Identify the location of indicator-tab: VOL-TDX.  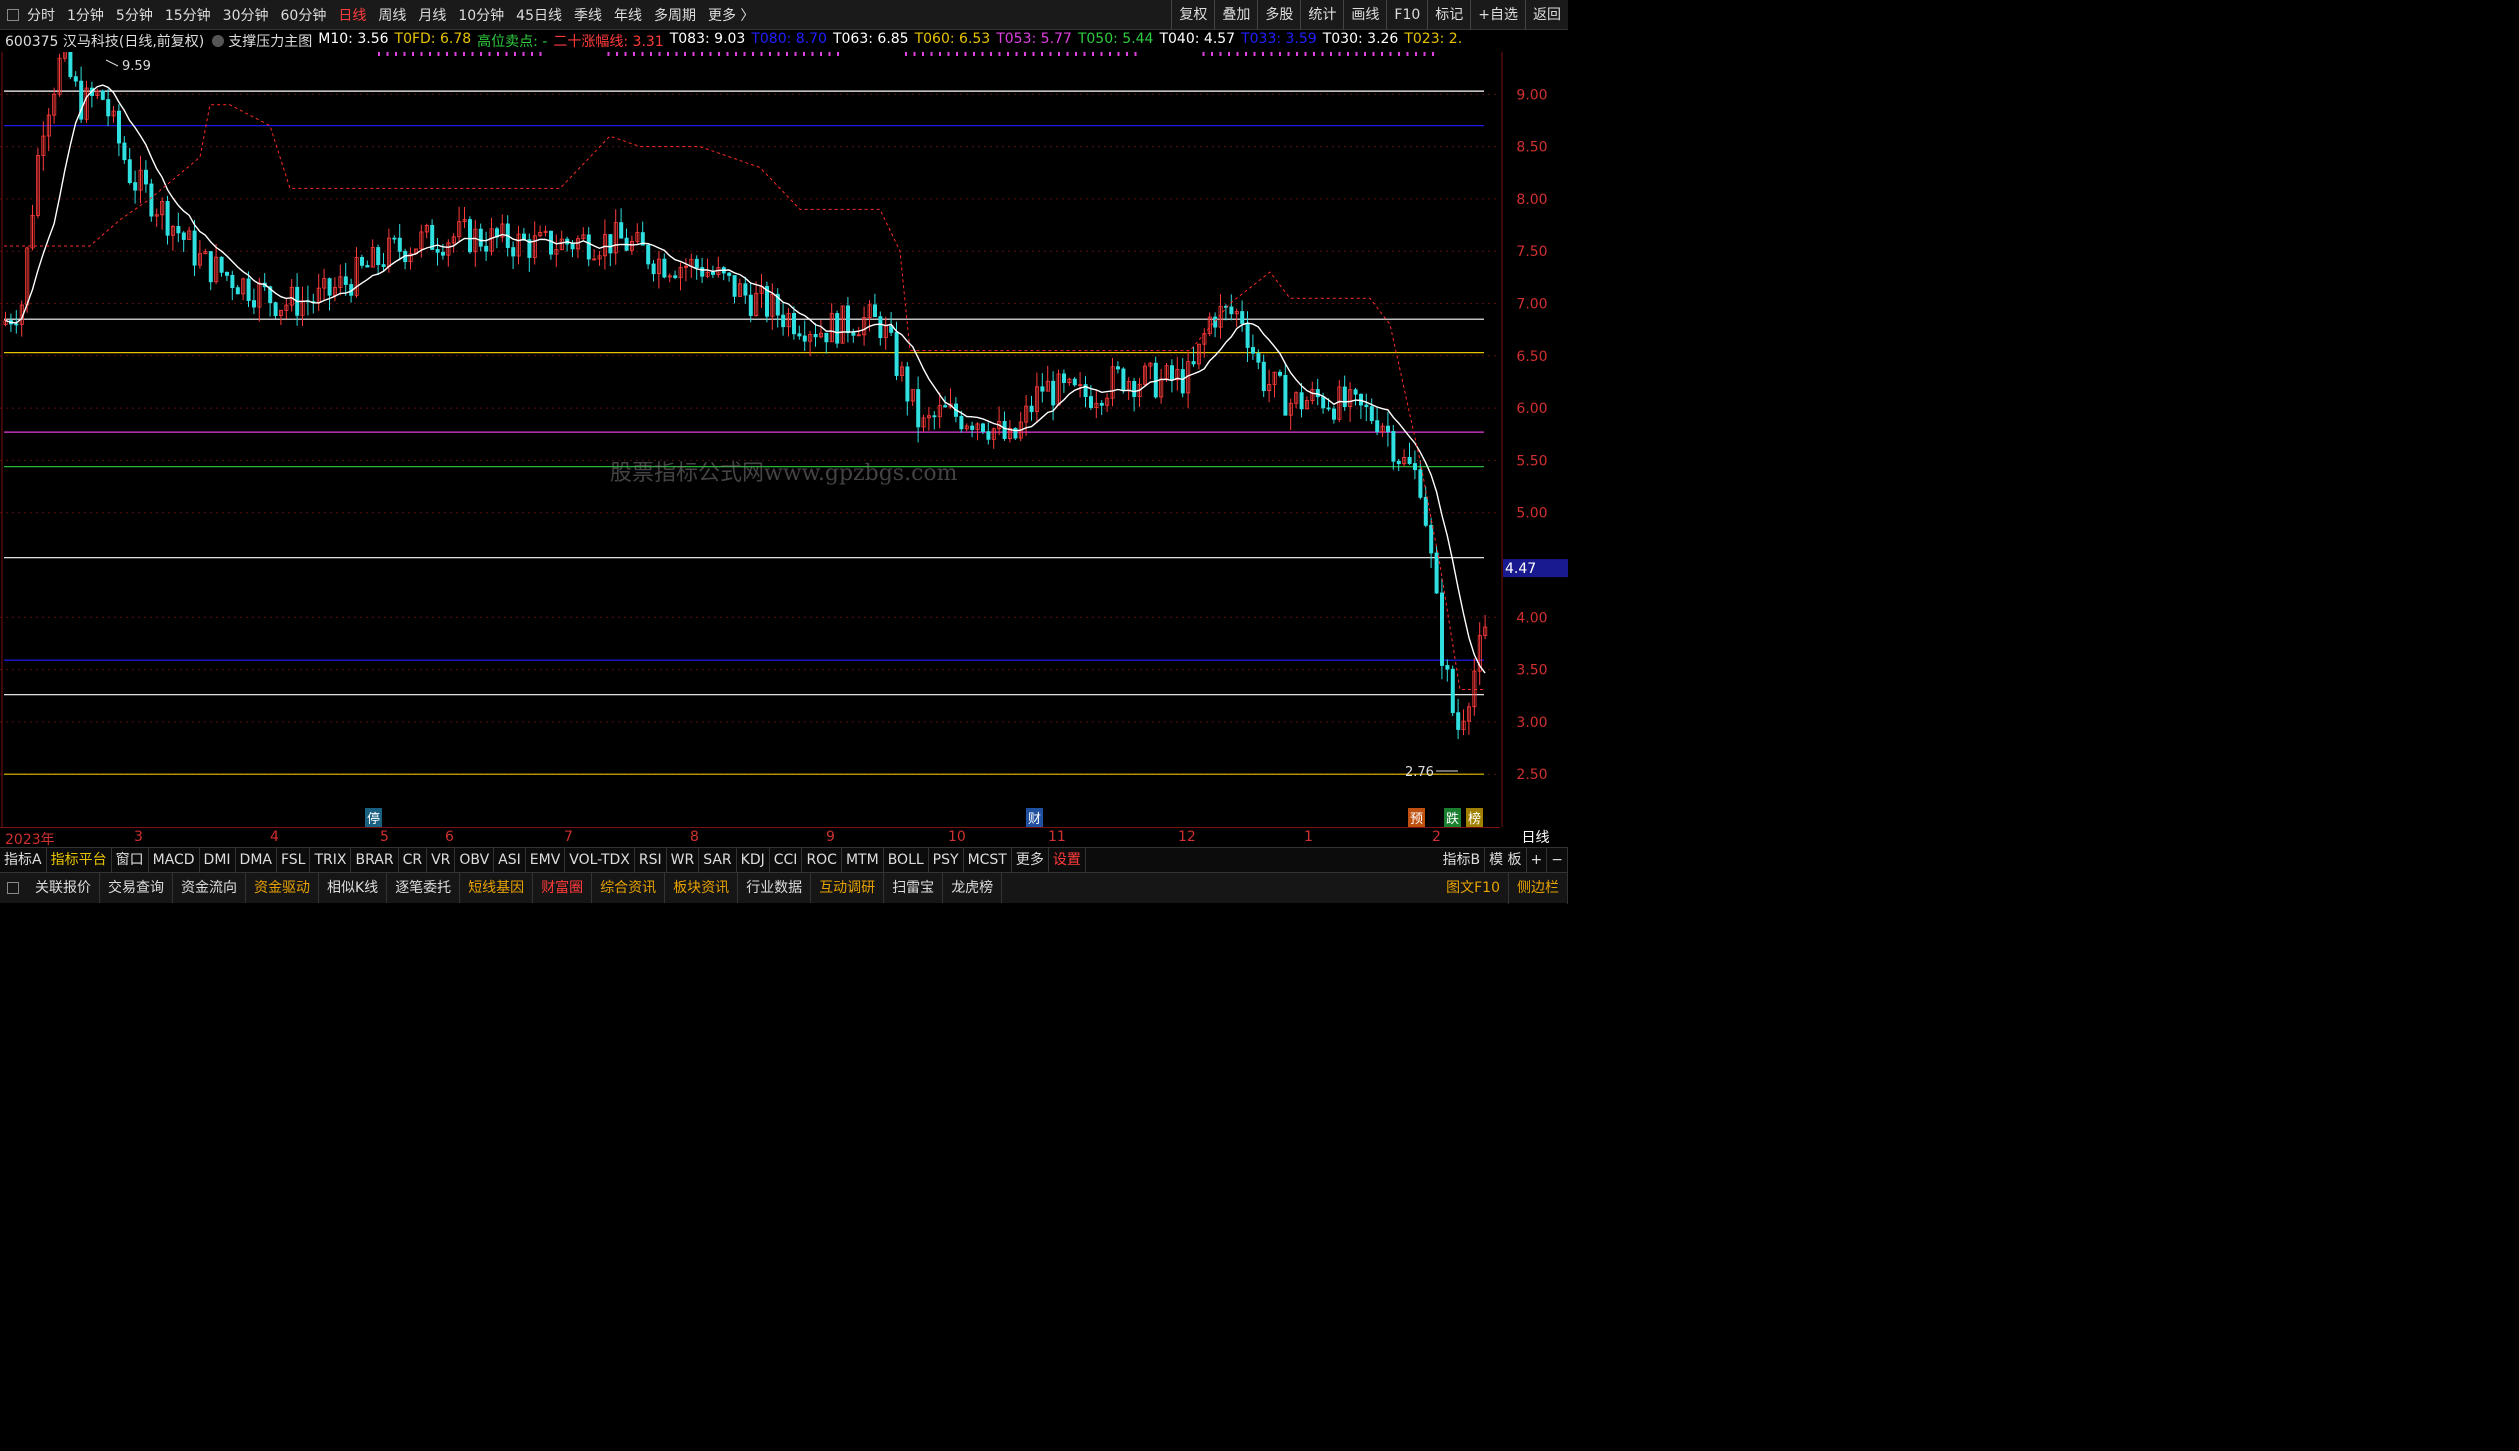
(600, 860).